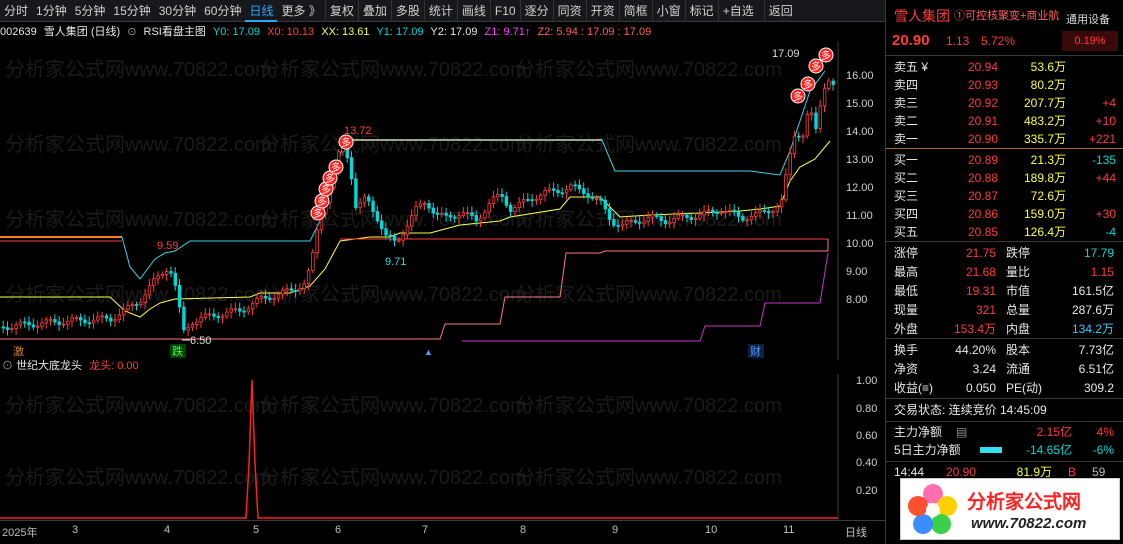  What do you see at coordinates (454, 32) in the screenshot?
I see `value-y2: Y2: 17.09` at bounding box center [454, 32].